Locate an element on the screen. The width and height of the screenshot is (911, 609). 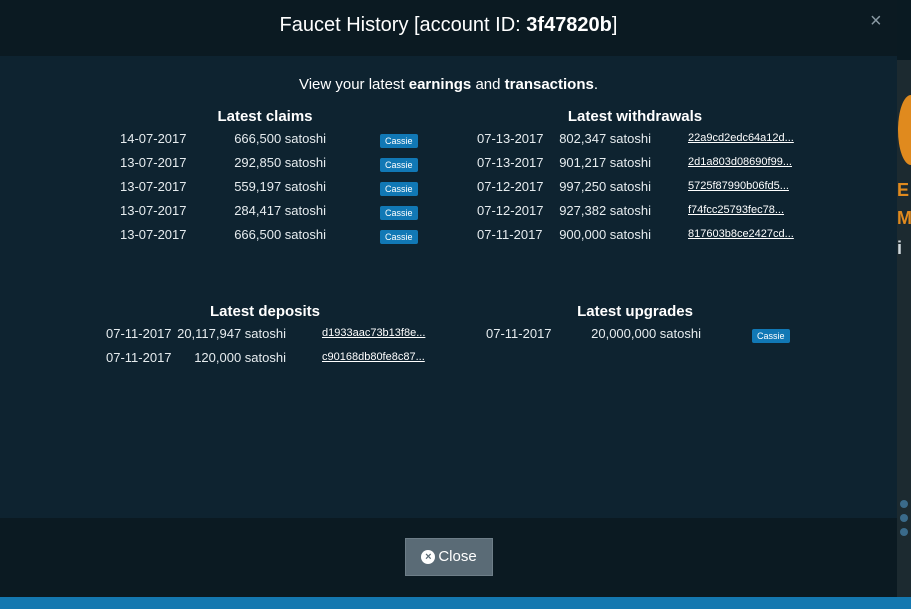
modal-title: Faucet History [account ID: 3f47820b] is located at coordinates (448, 25).